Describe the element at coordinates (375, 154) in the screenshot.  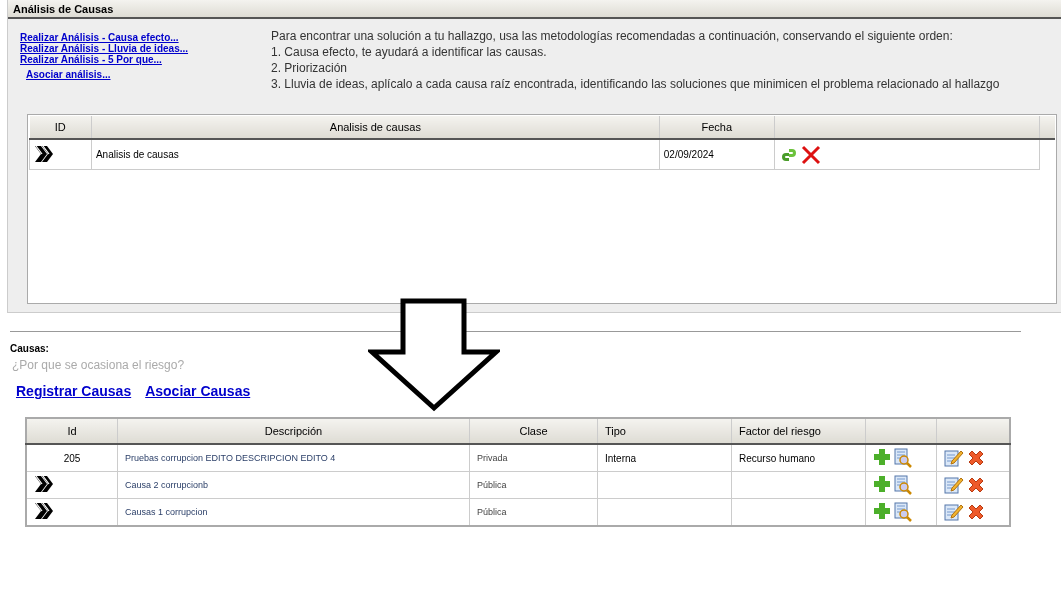
I see `table-cell: Analisis de causas` at that location.